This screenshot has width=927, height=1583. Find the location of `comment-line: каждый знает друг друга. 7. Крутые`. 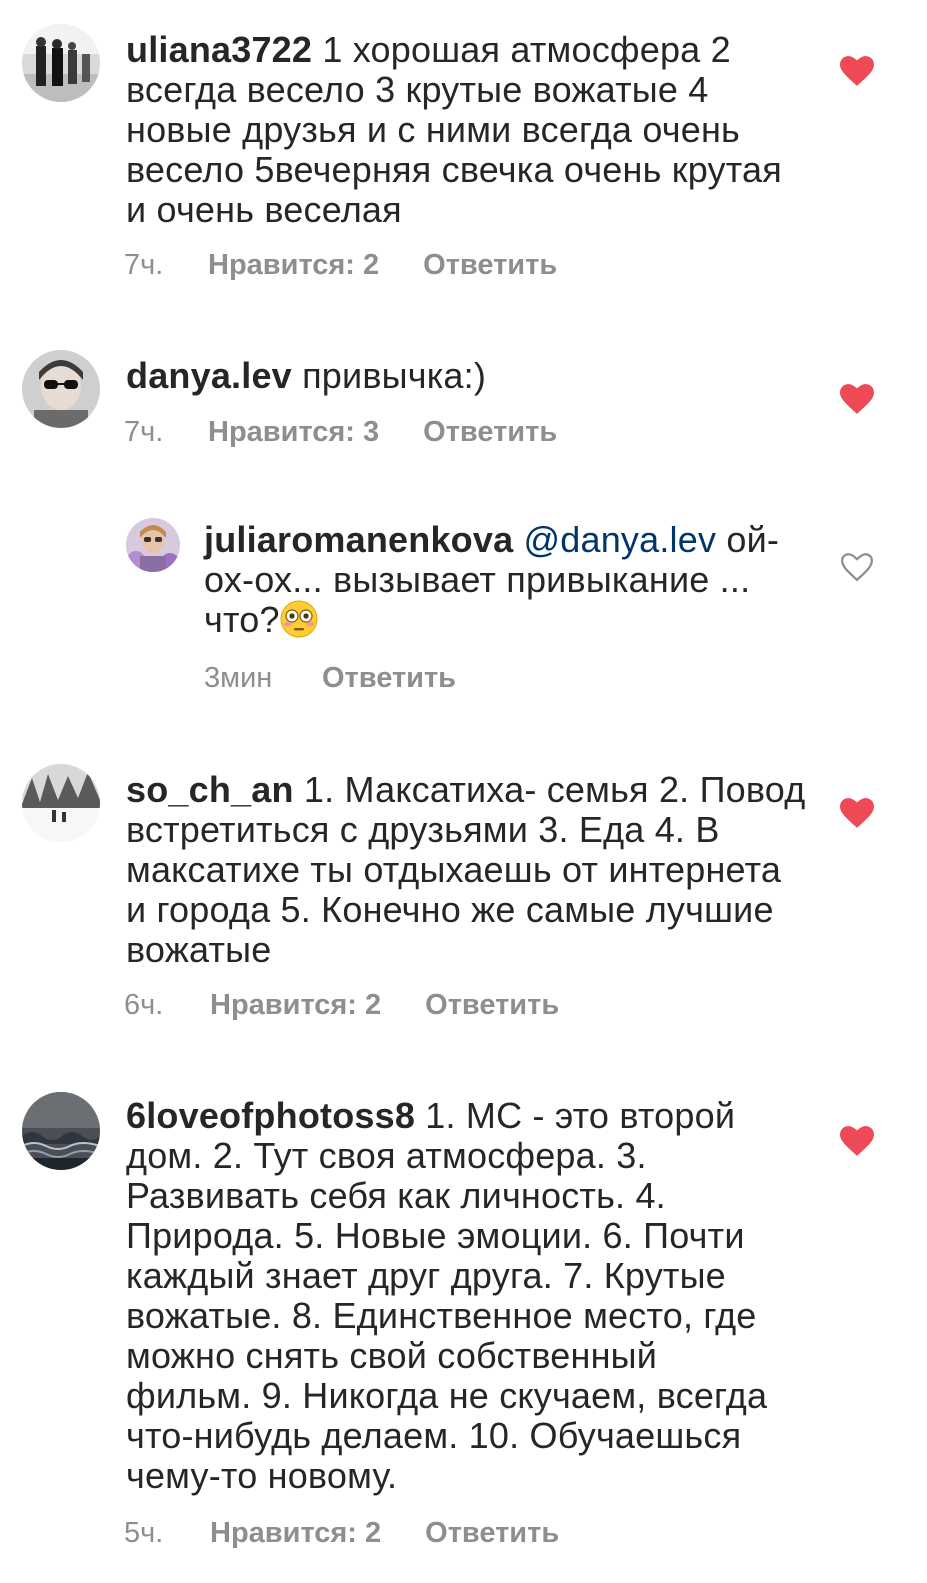

comment-line: каждый знает друг друга. 7. Крутые is located at coordinates (426, 1275).